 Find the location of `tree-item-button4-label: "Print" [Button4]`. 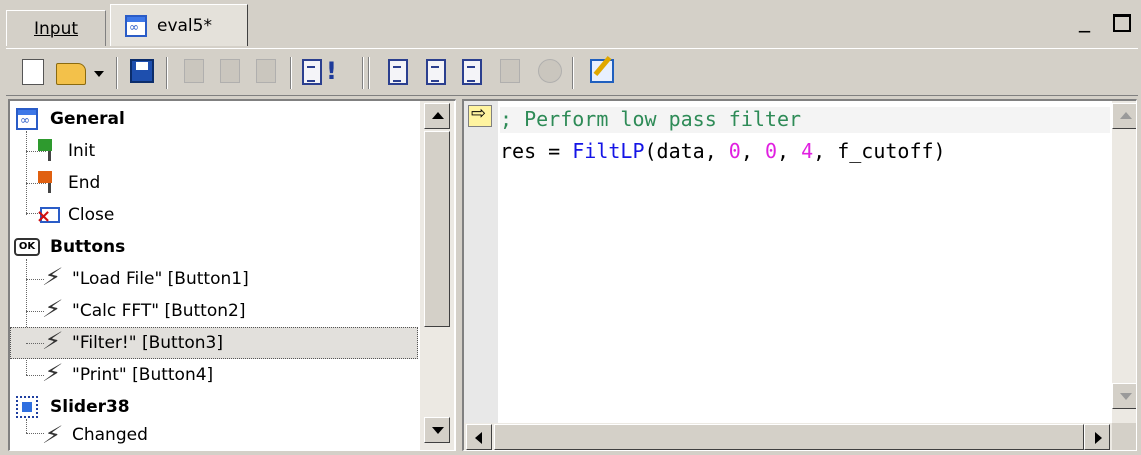

tree-item-button4-label: "Print" [Button4] is located at coordinates (143, 375).